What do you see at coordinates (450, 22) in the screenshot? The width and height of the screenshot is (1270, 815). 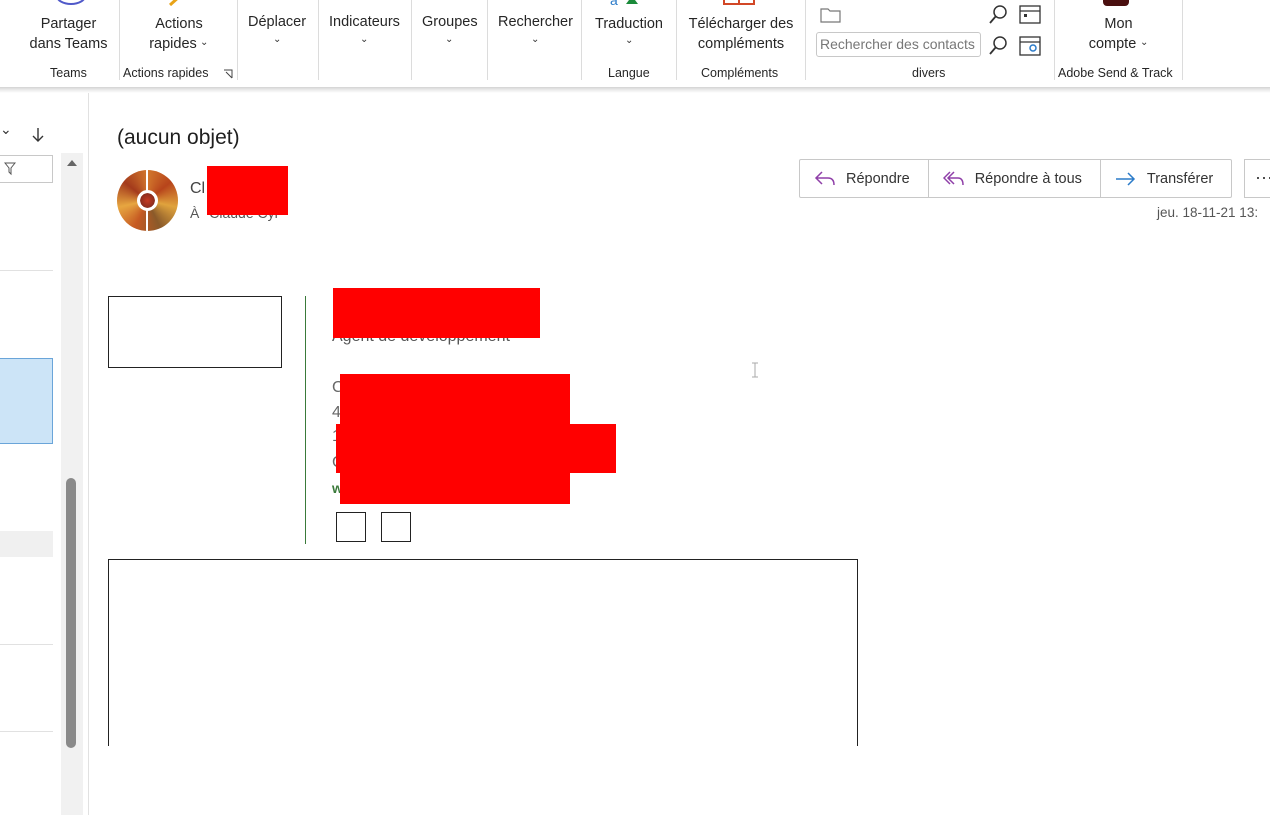 I see `groups-label: Groupes` at bounding box center [450, 22].